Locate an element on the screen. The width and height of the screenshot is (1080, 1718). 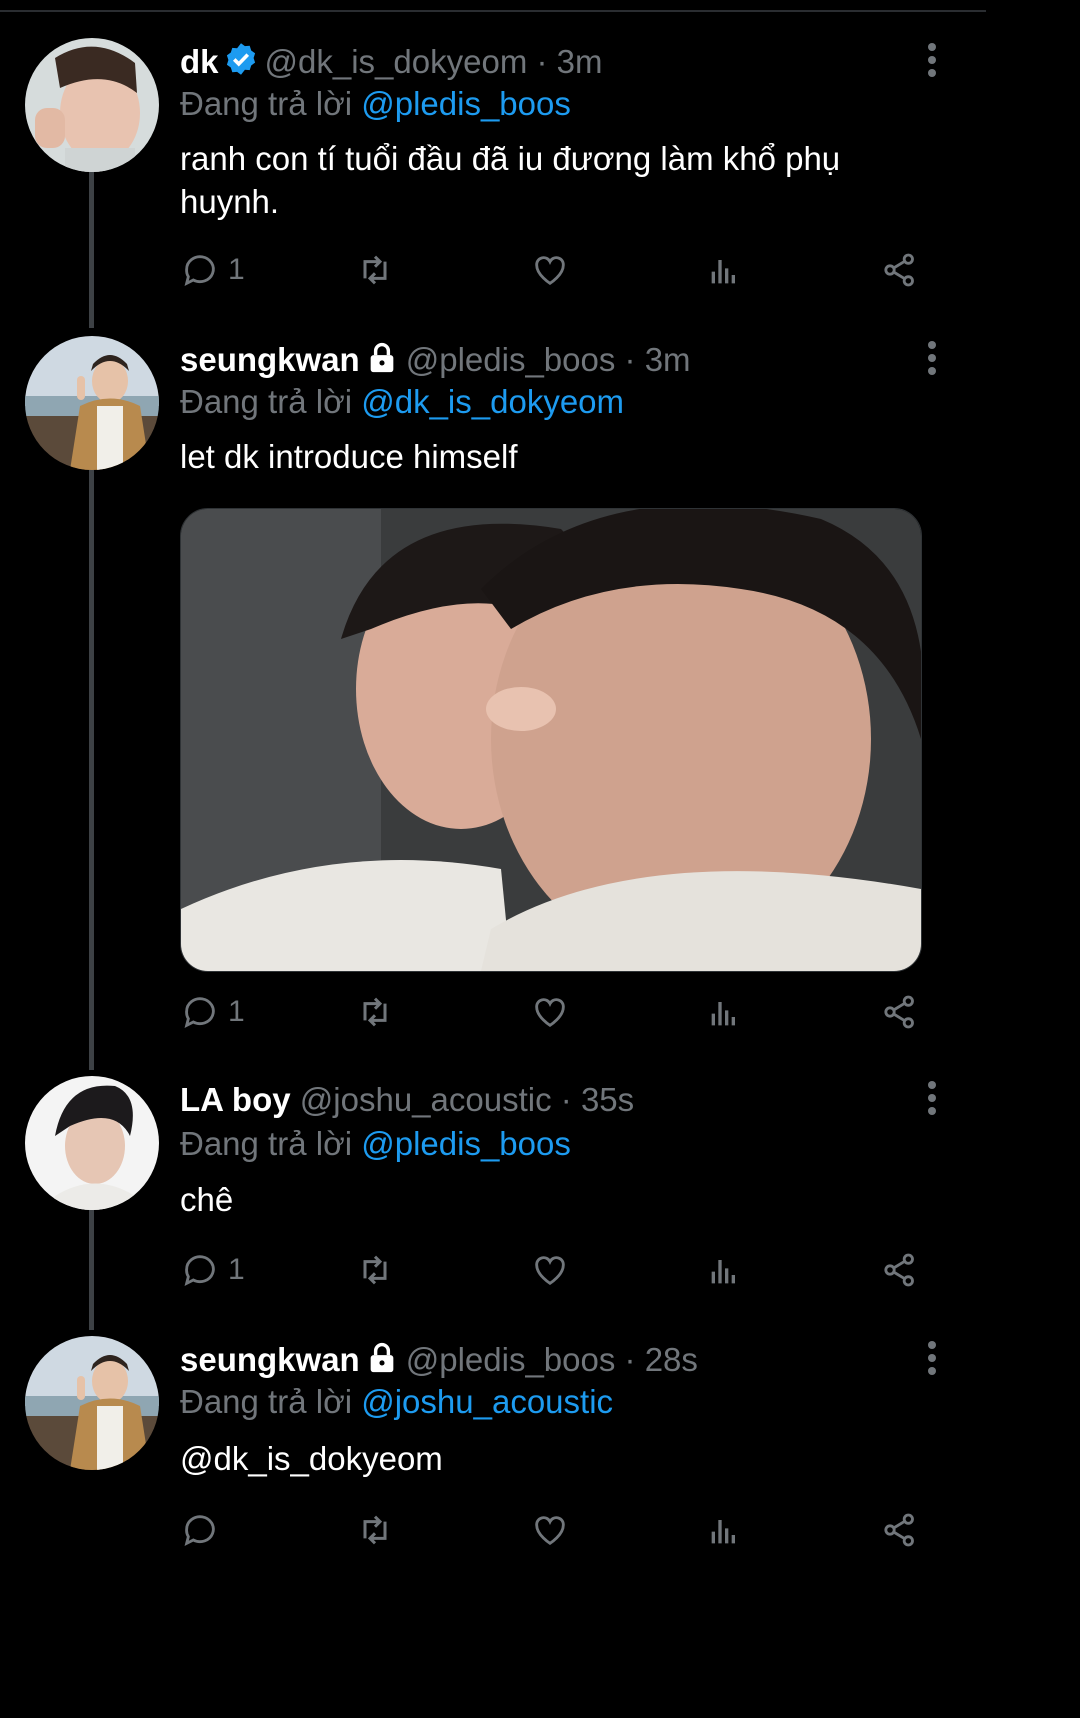
tweet-header: seungkwan @pledis_boos · 3m is located at coordinates (435, 362).